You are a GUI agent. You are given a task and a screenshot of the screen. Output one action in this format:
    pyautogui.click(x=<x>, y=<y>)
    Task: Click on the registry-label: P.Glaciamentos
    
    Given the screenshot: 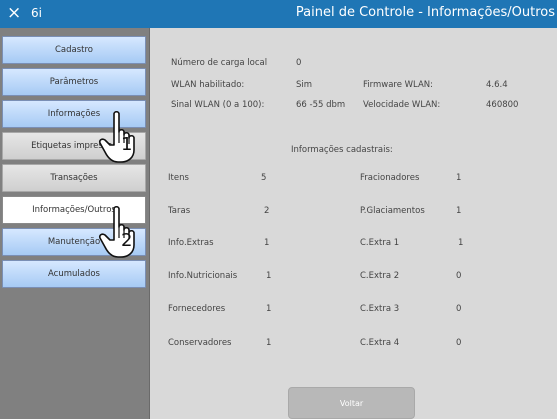 What is the action you would take?
    pyautogui.click(x=392, y=211)
    